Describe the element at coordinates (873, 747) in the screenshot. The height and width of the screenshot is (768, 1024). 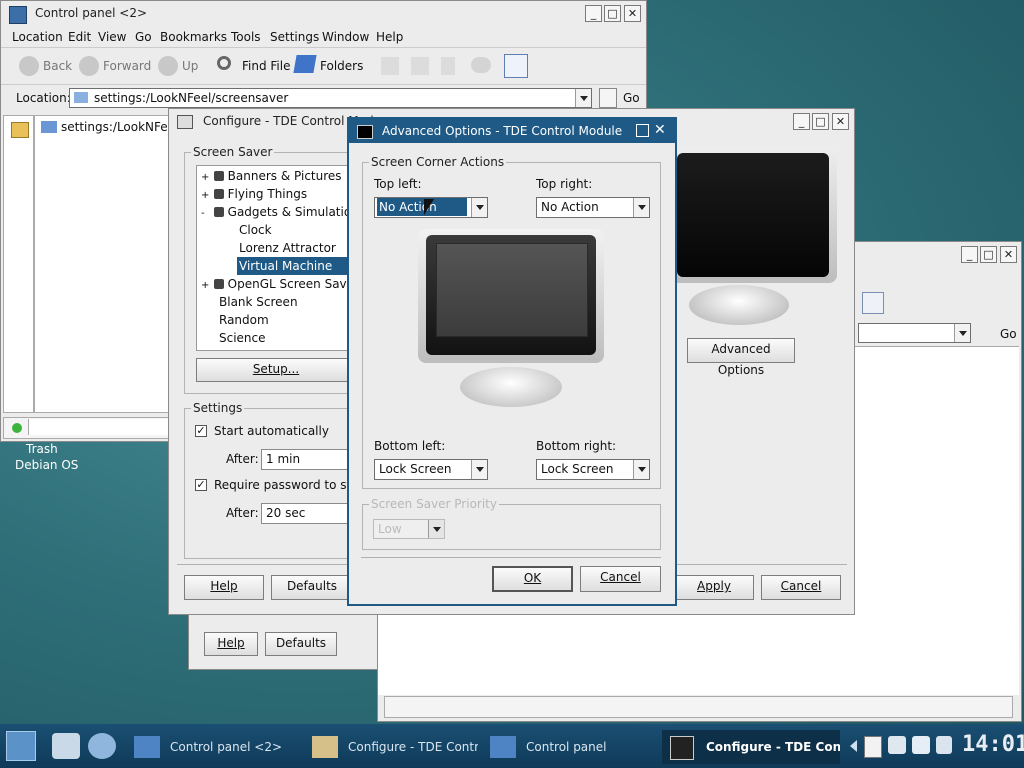
I see `klipper-icon` at that location.